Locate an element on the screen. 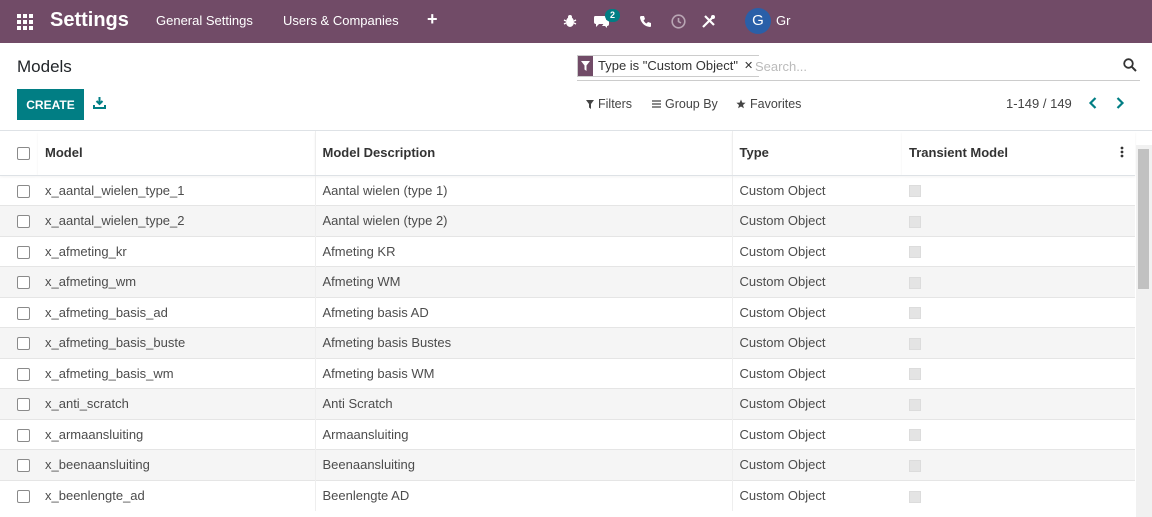 The image size is (1152, 517). pager-value: 1-149 / 149 is located at coordinates (1039, 103).